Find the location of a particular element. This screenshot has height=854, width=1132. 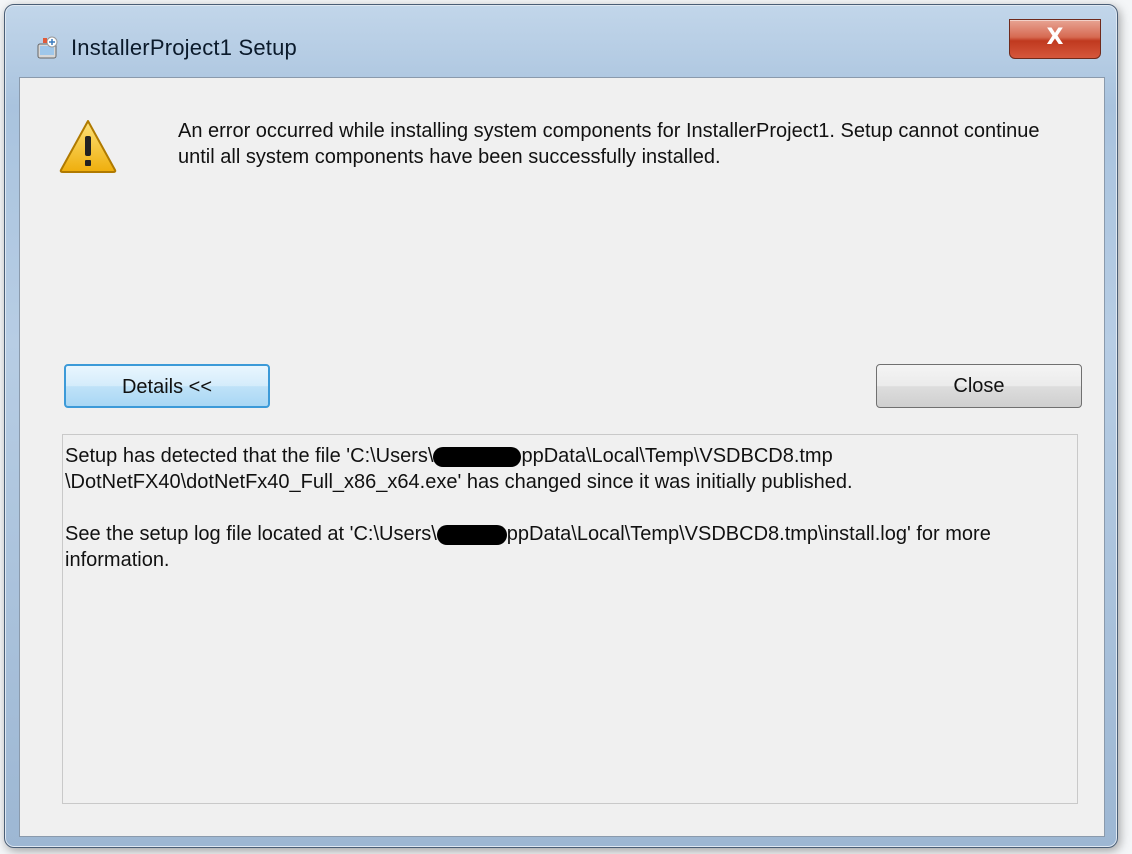

close-button: Close is located at coordinates (979, 386).